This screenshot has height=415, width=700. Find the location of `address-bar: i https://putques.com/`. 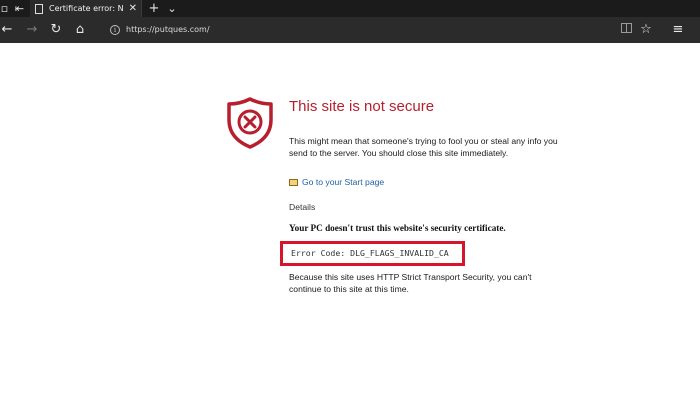

address-bar: i https://putques.com/ is located at coordinates (352, 30).